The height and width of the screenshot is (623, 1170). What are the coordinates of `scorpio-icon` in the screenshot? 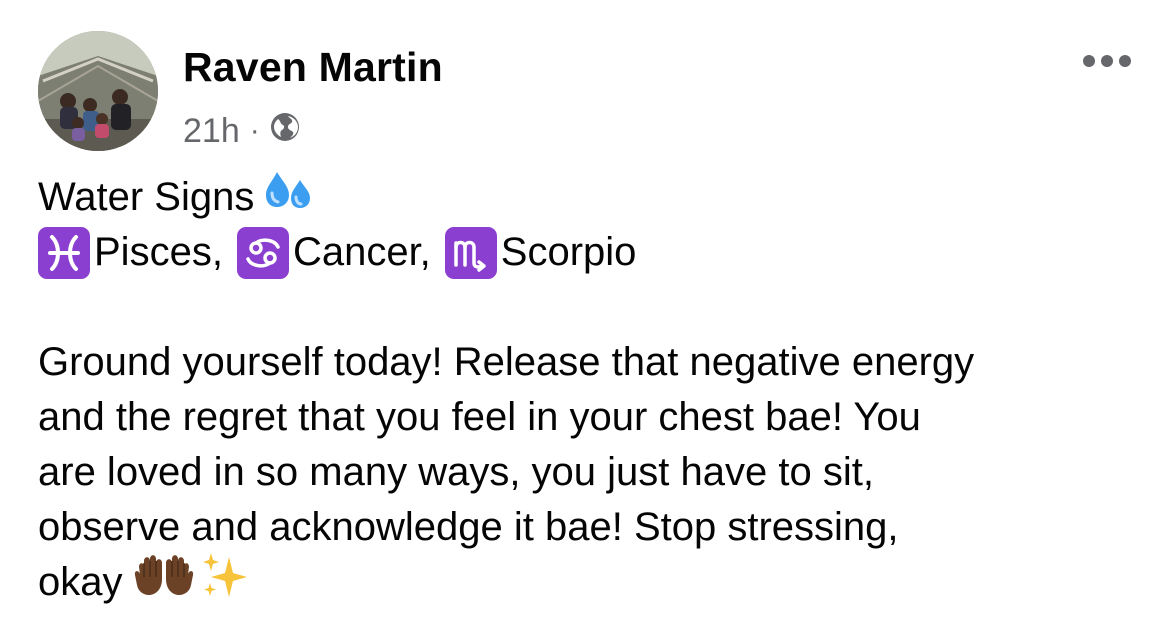 It's located at (470, 252).